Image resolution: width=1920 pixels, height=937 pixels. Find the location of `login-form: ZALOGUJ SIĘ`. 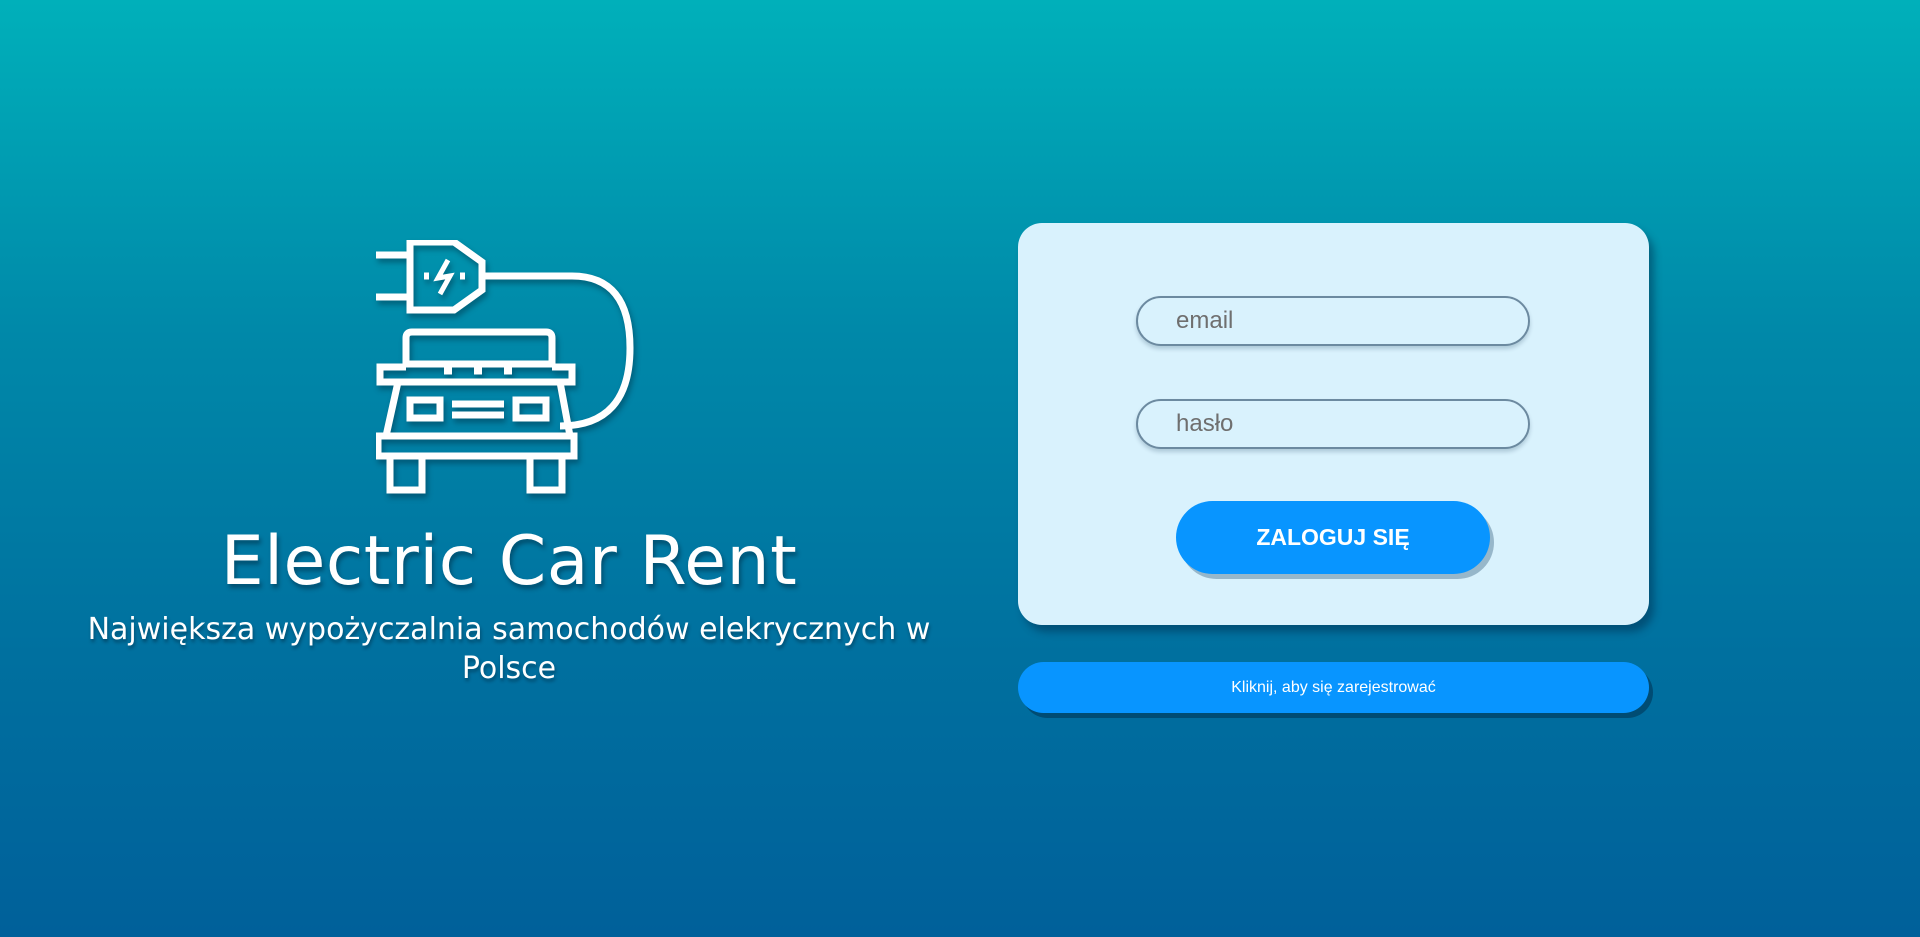

login-form: ZALOGUJ SIĘ is located at coordinates (1333, 424).